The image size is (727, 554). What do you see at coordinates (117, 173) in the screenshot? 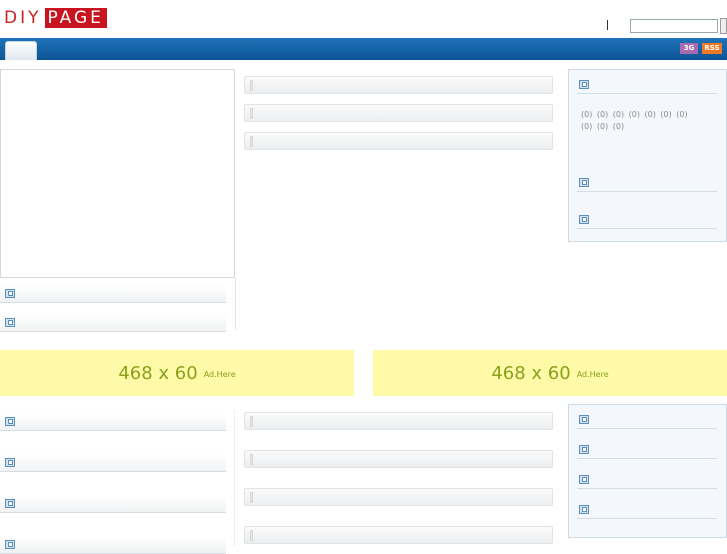
I see `left-featured-box` at bounding box center [117, 173].